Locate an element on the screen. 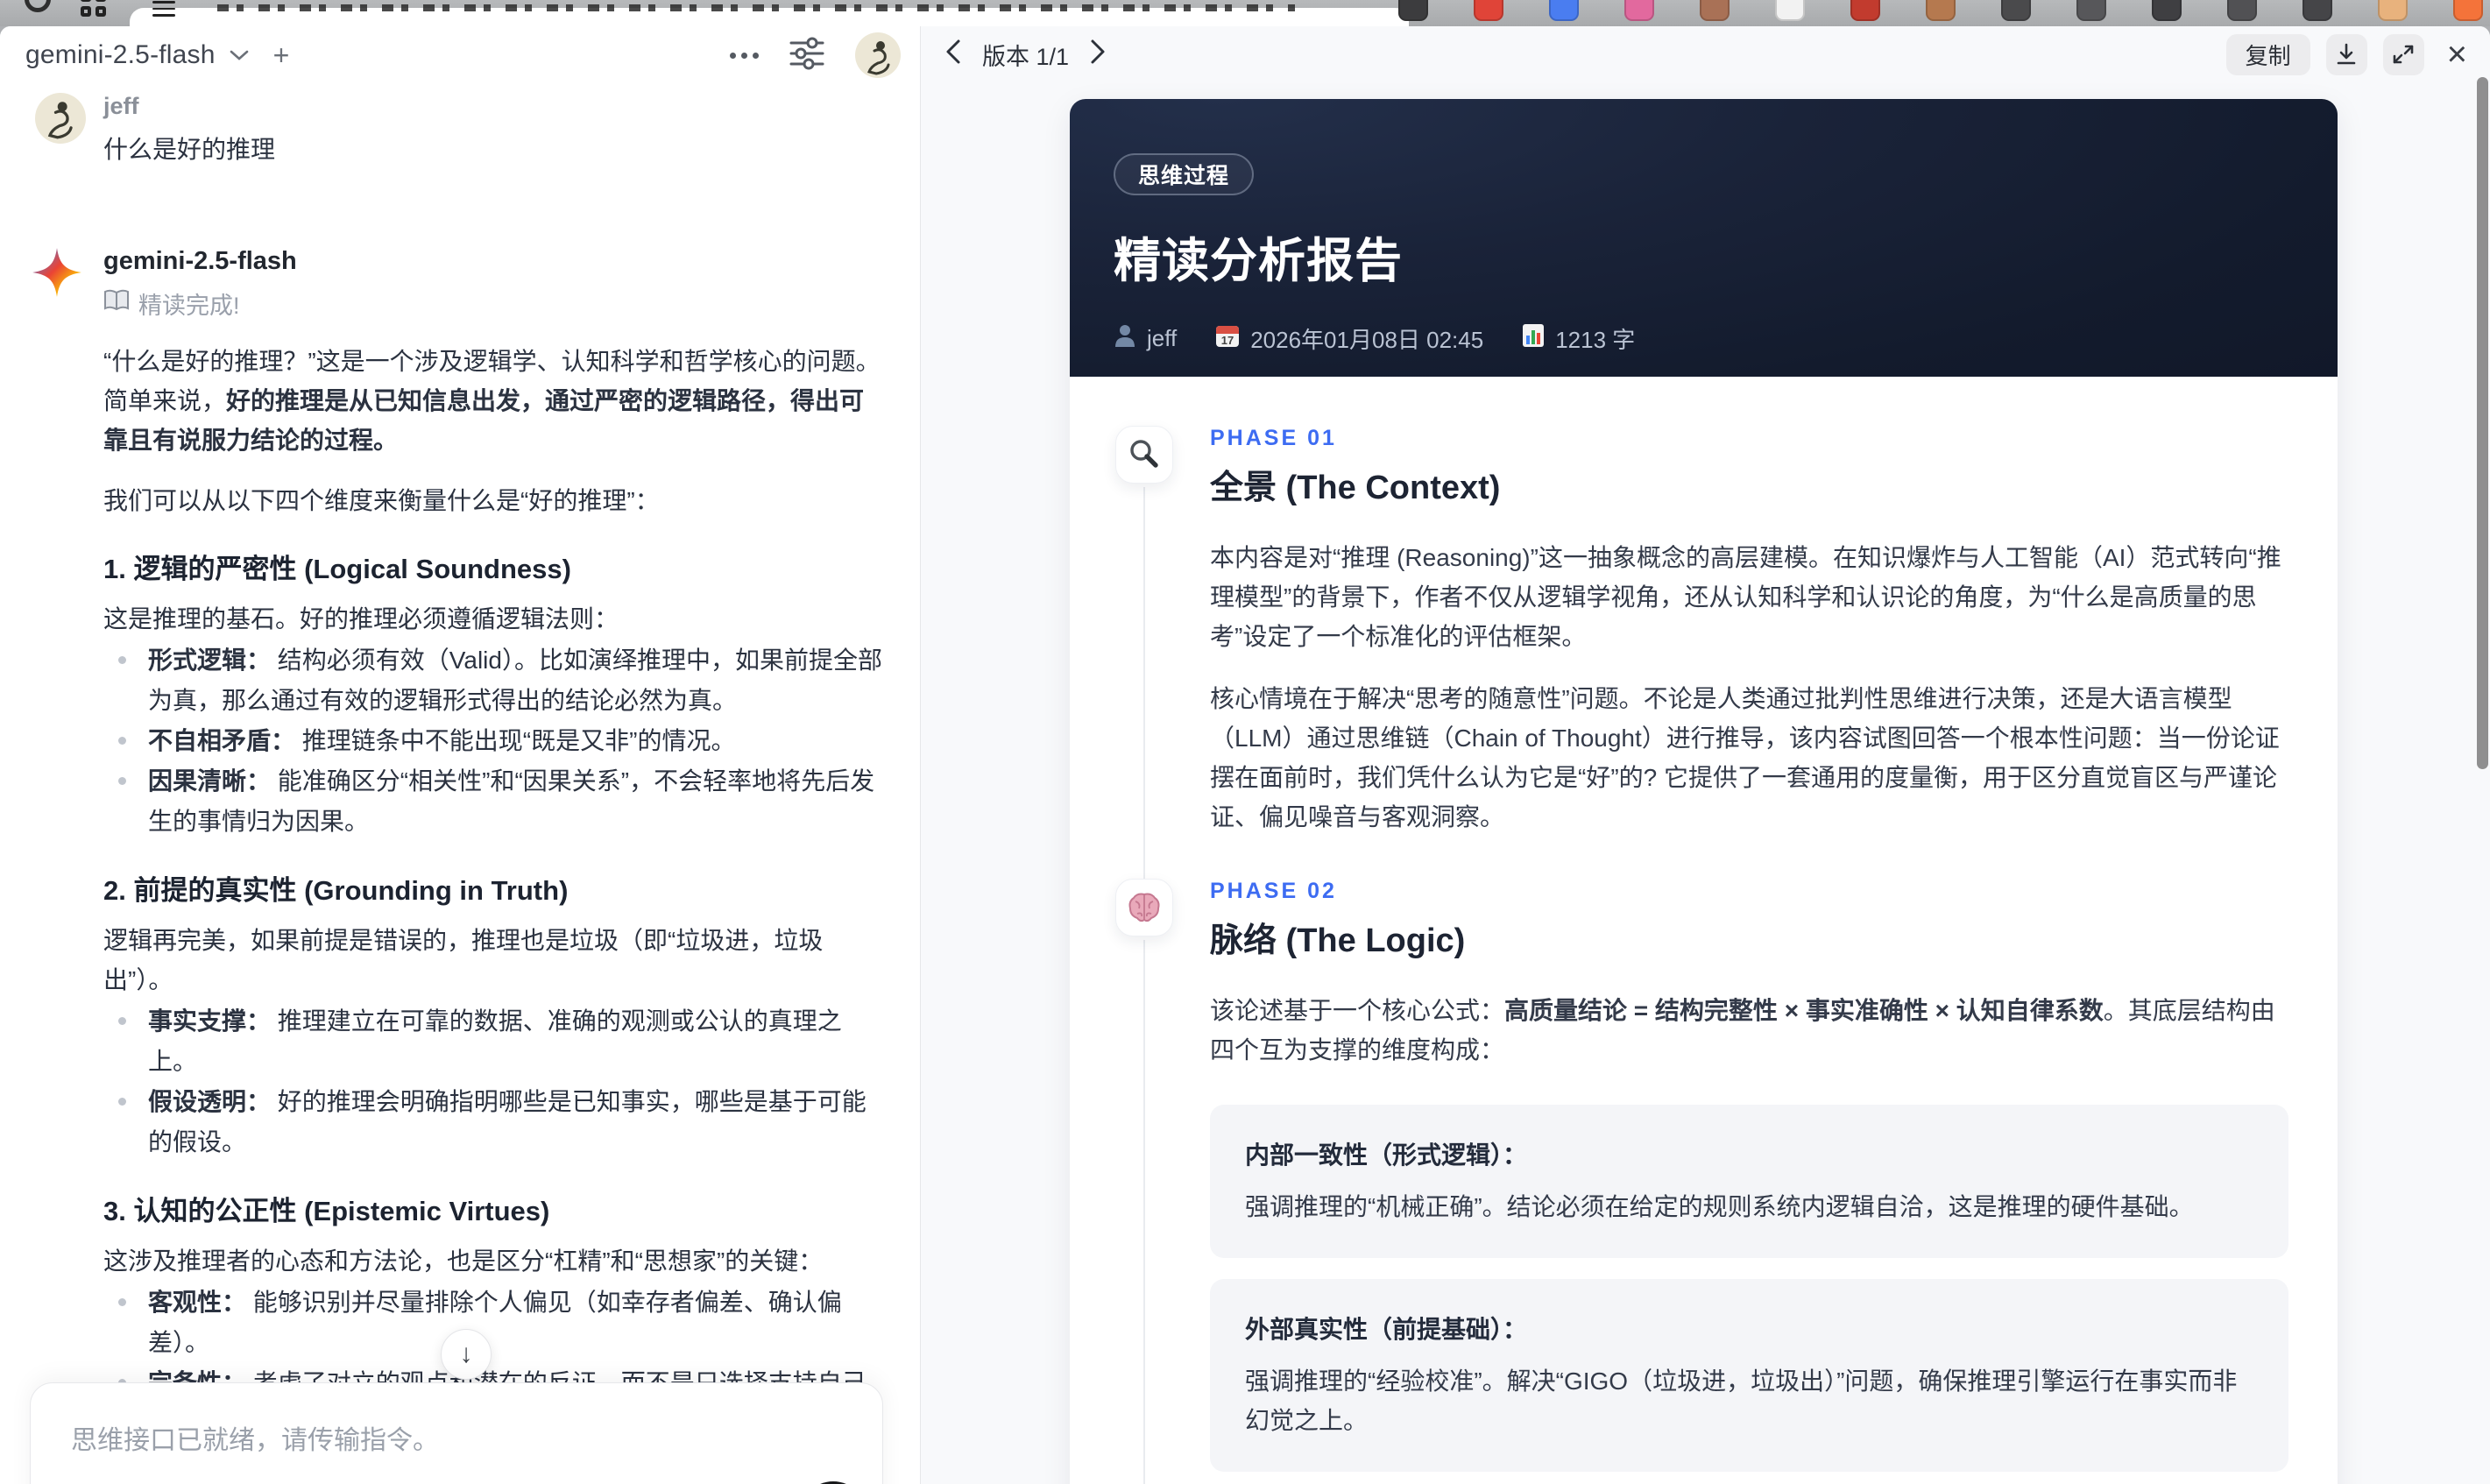 This screenshot has width=2490, height=1484. calendar-icon: 17 is located at coordinates (1227, 339).